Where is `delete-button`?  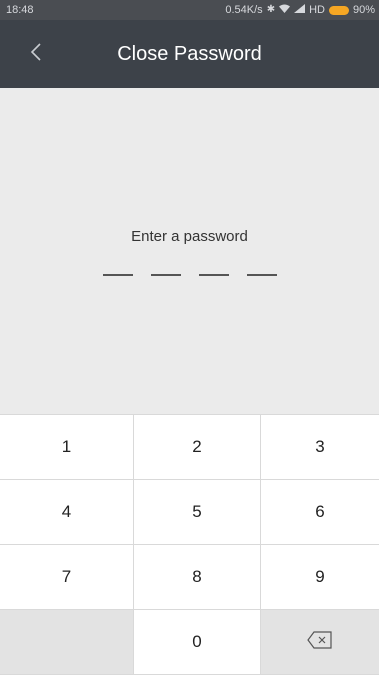
delete-button is located at coordinates (320, 642).